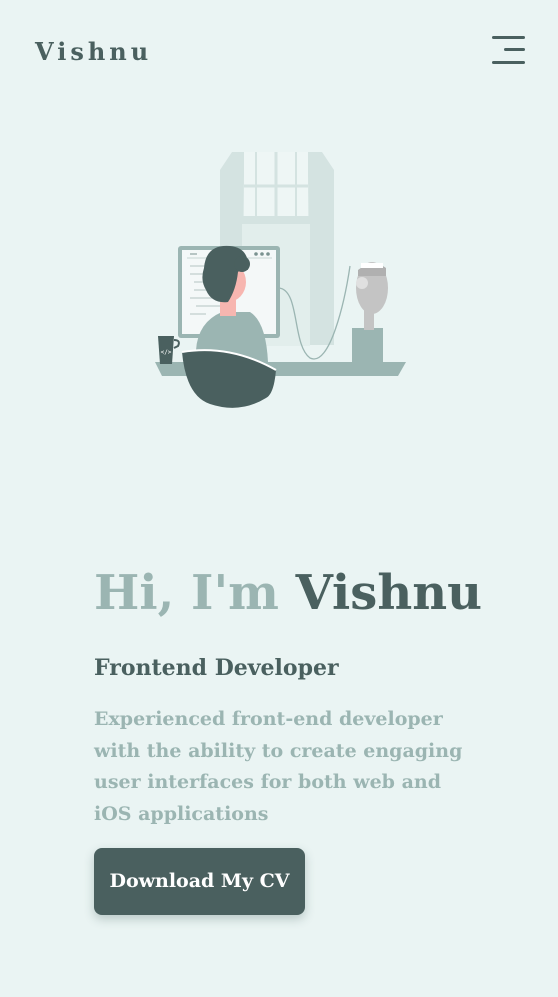  Describe the element at coordinates (508, 62) in the screenshot. I see `menu-line-bottom` at that location.